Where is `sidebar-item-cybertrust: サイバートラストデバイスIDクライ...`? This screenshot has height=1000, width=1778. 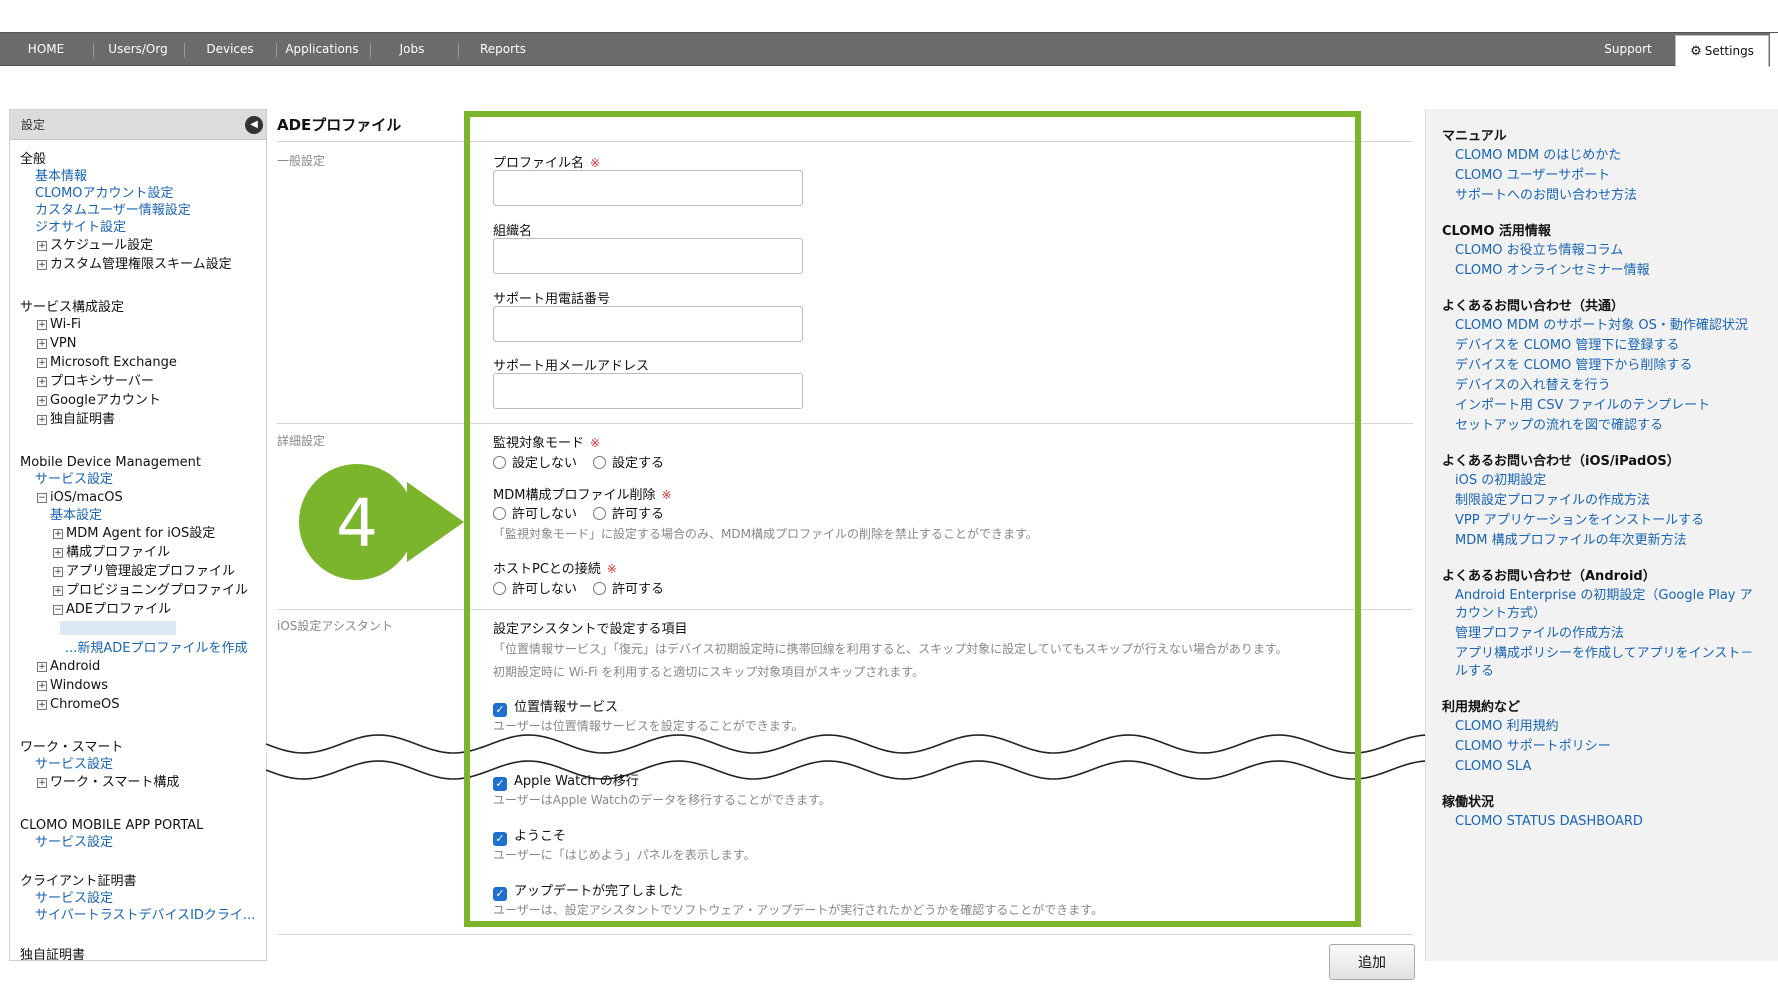
sidebar-item-cybertrust: サイバートラストデバイスIDクライ... is located at coordinates (145, 916).